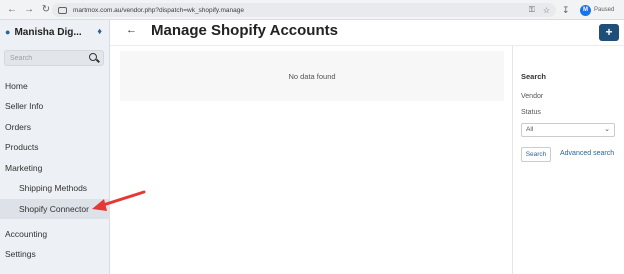 The height and width of the screenshot is (274, 624). What do you see at coordinates (55, 234) in the screenshot?
I see `sidebar-item-accounting: Accounting` at bounding box center [55, 234].